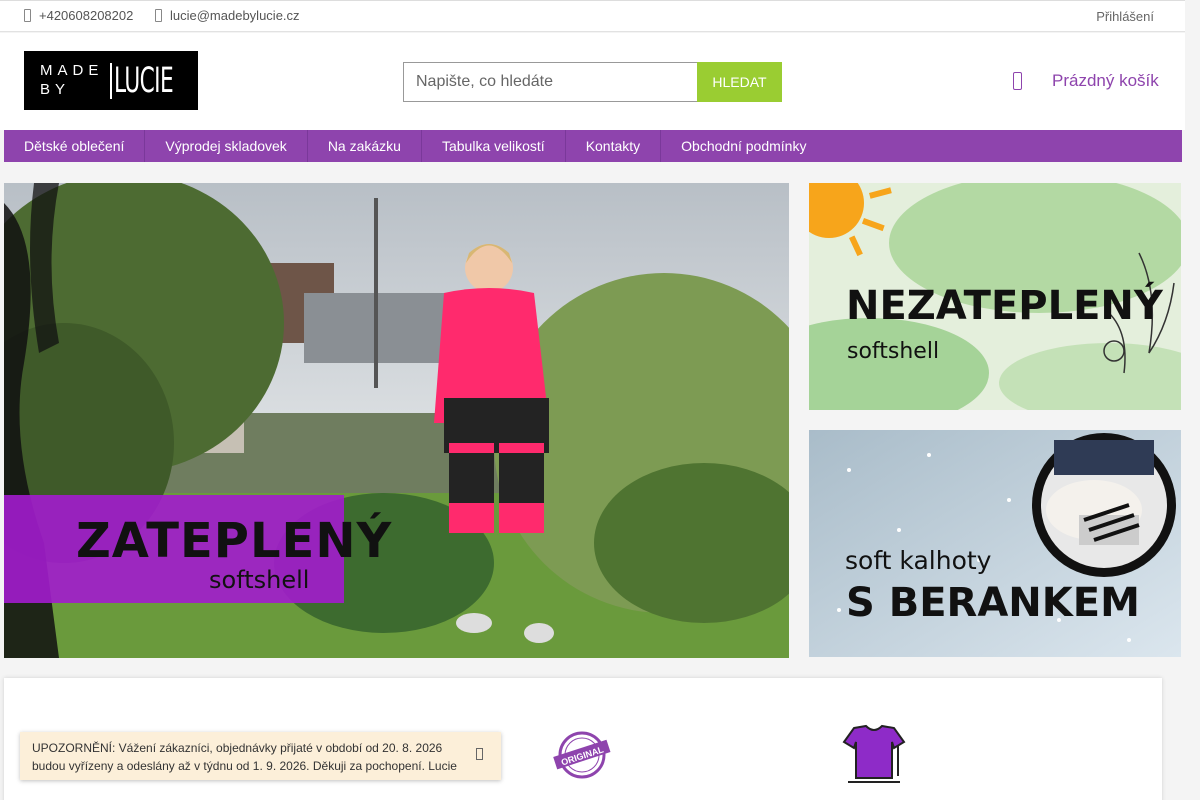 The image size is (1200, 800). Describe the element at coordinates (144, 81) in the screenshot. I see `logo-name: LUCIE` at that location.